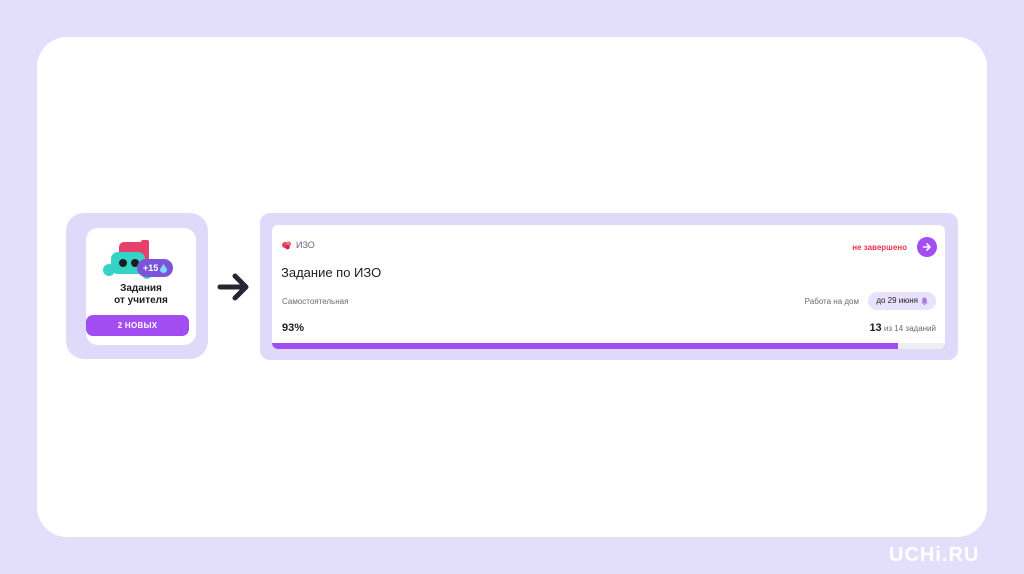 This screenshot has height=574, width=1024. Describe the element at coordinates (141, 288) in the screenshot. I see `widget-title-line1: Задания` at that location.